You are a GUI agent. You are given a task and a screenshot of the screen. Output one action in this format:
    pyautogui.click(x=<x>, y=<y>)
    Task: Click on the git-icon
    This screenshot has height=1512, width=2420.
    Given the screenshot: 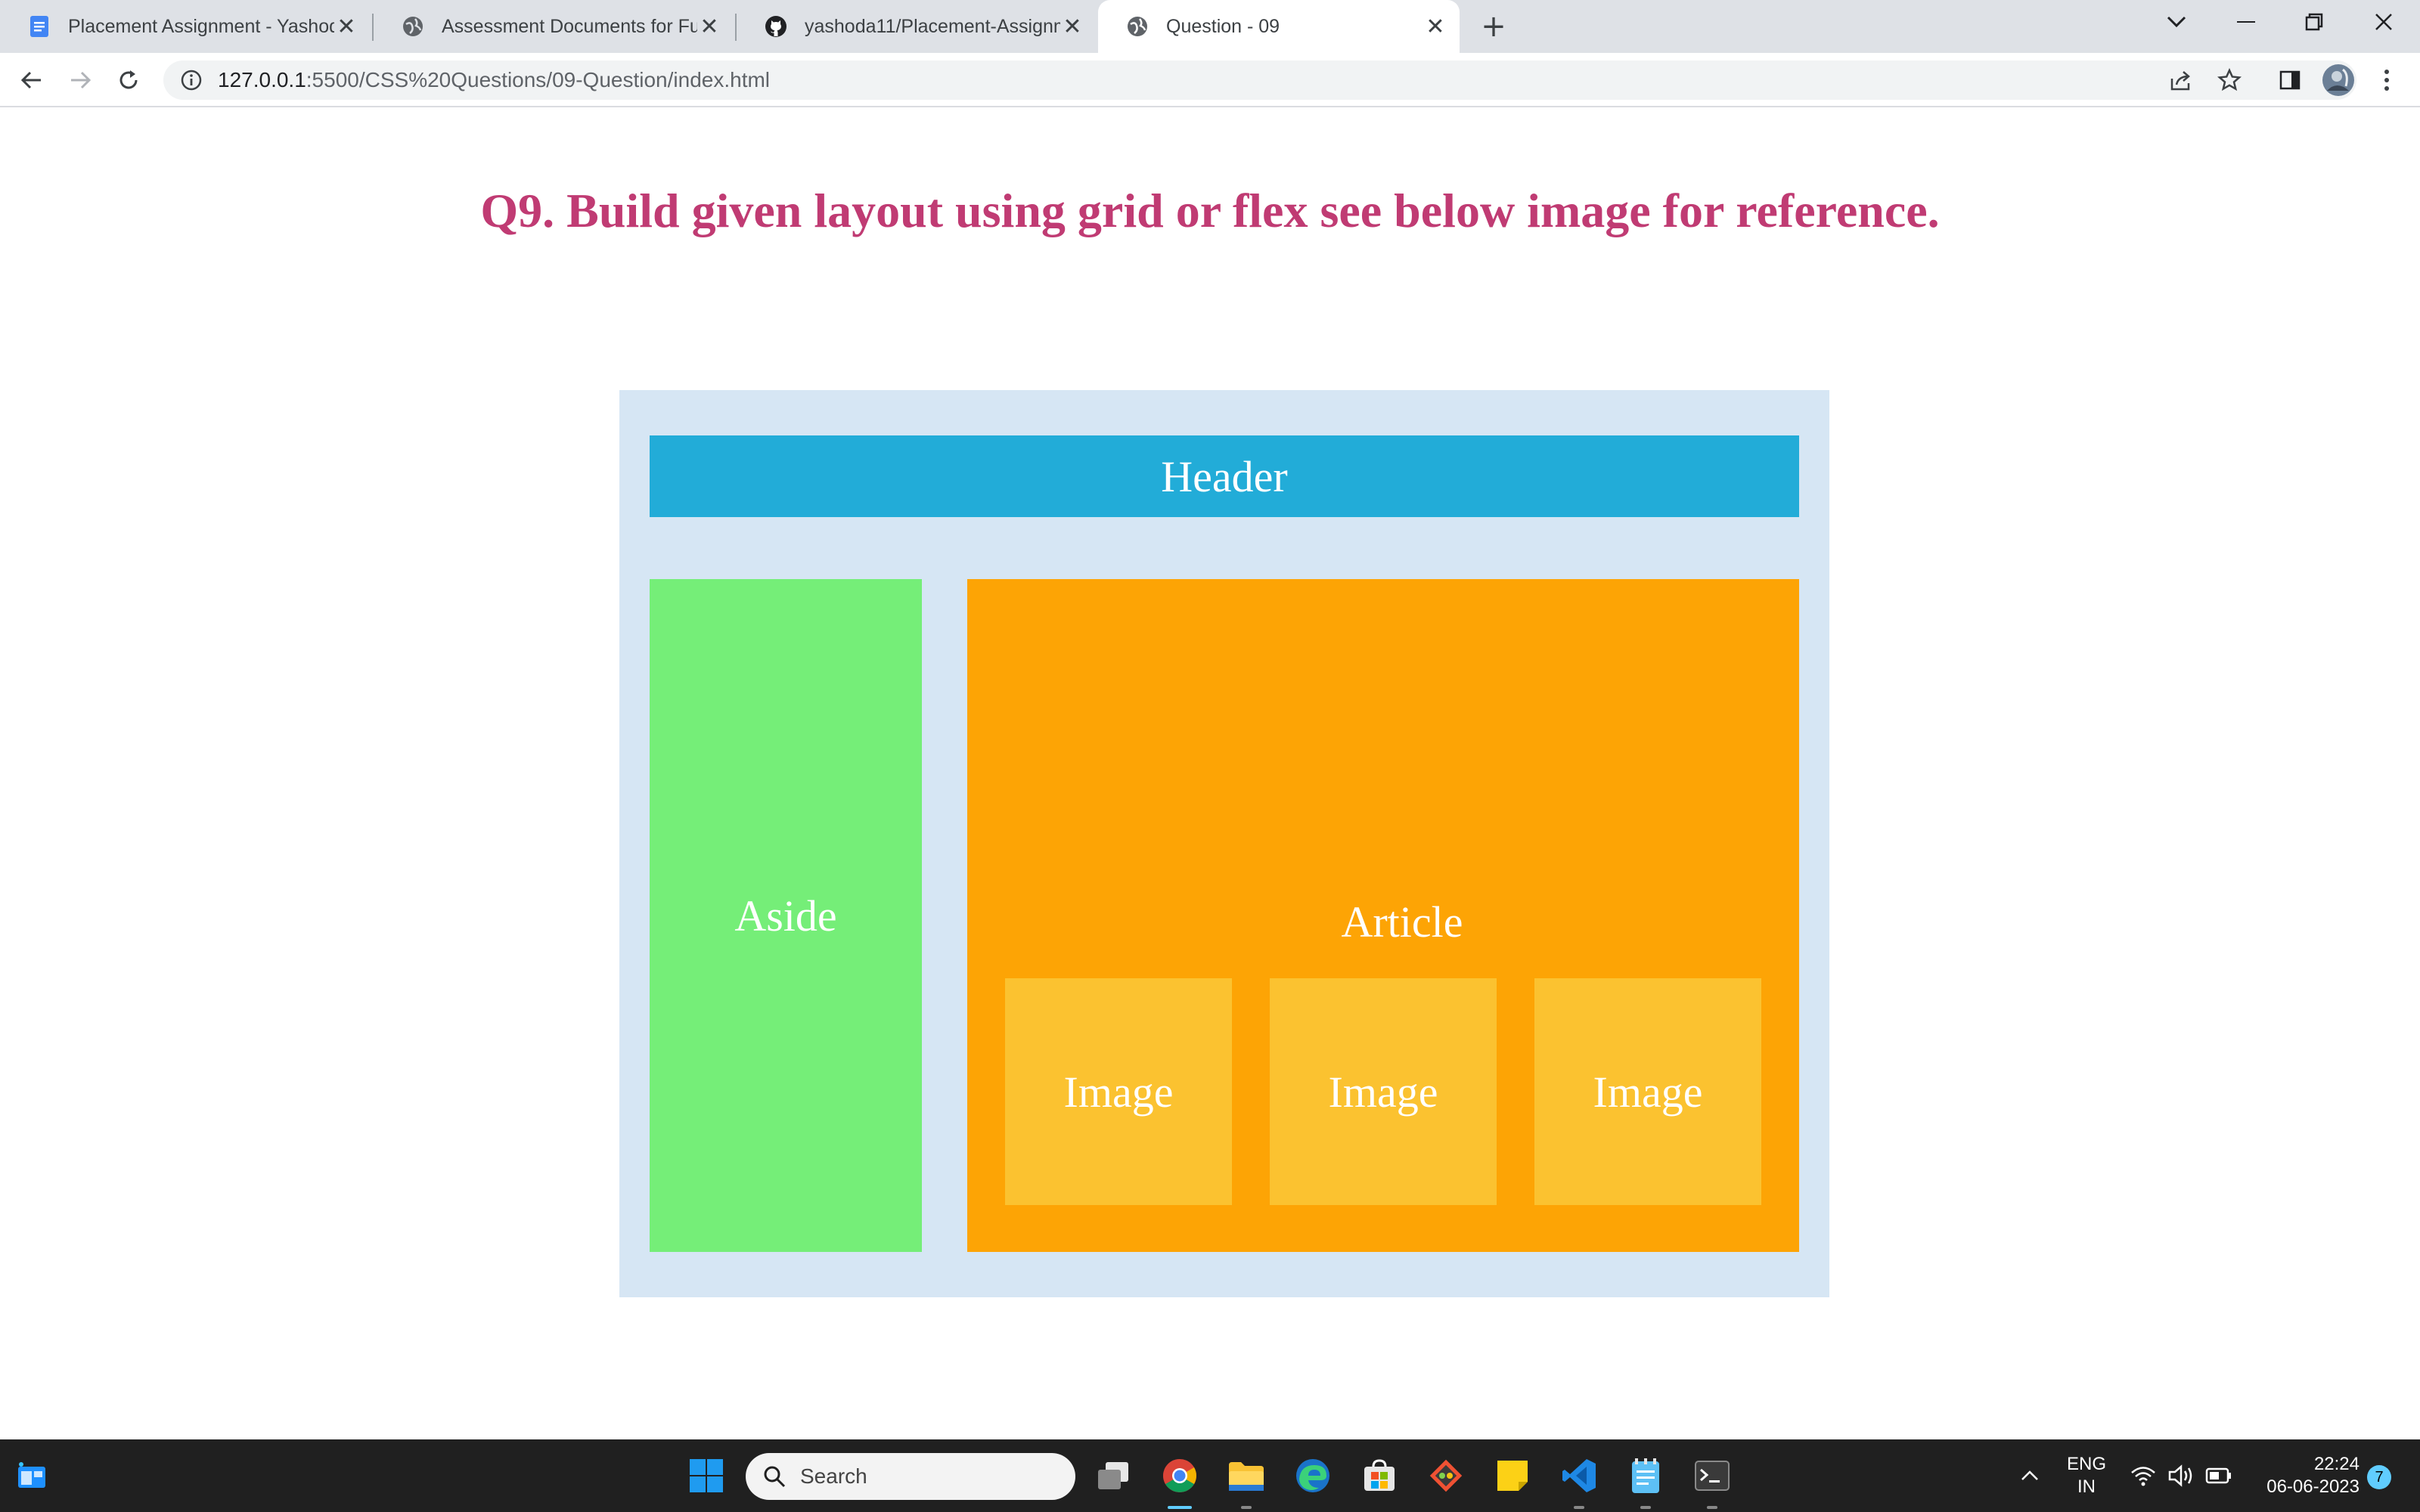 What is the action you would take?
    pyautogui.click(x=1446, y=1475)
    